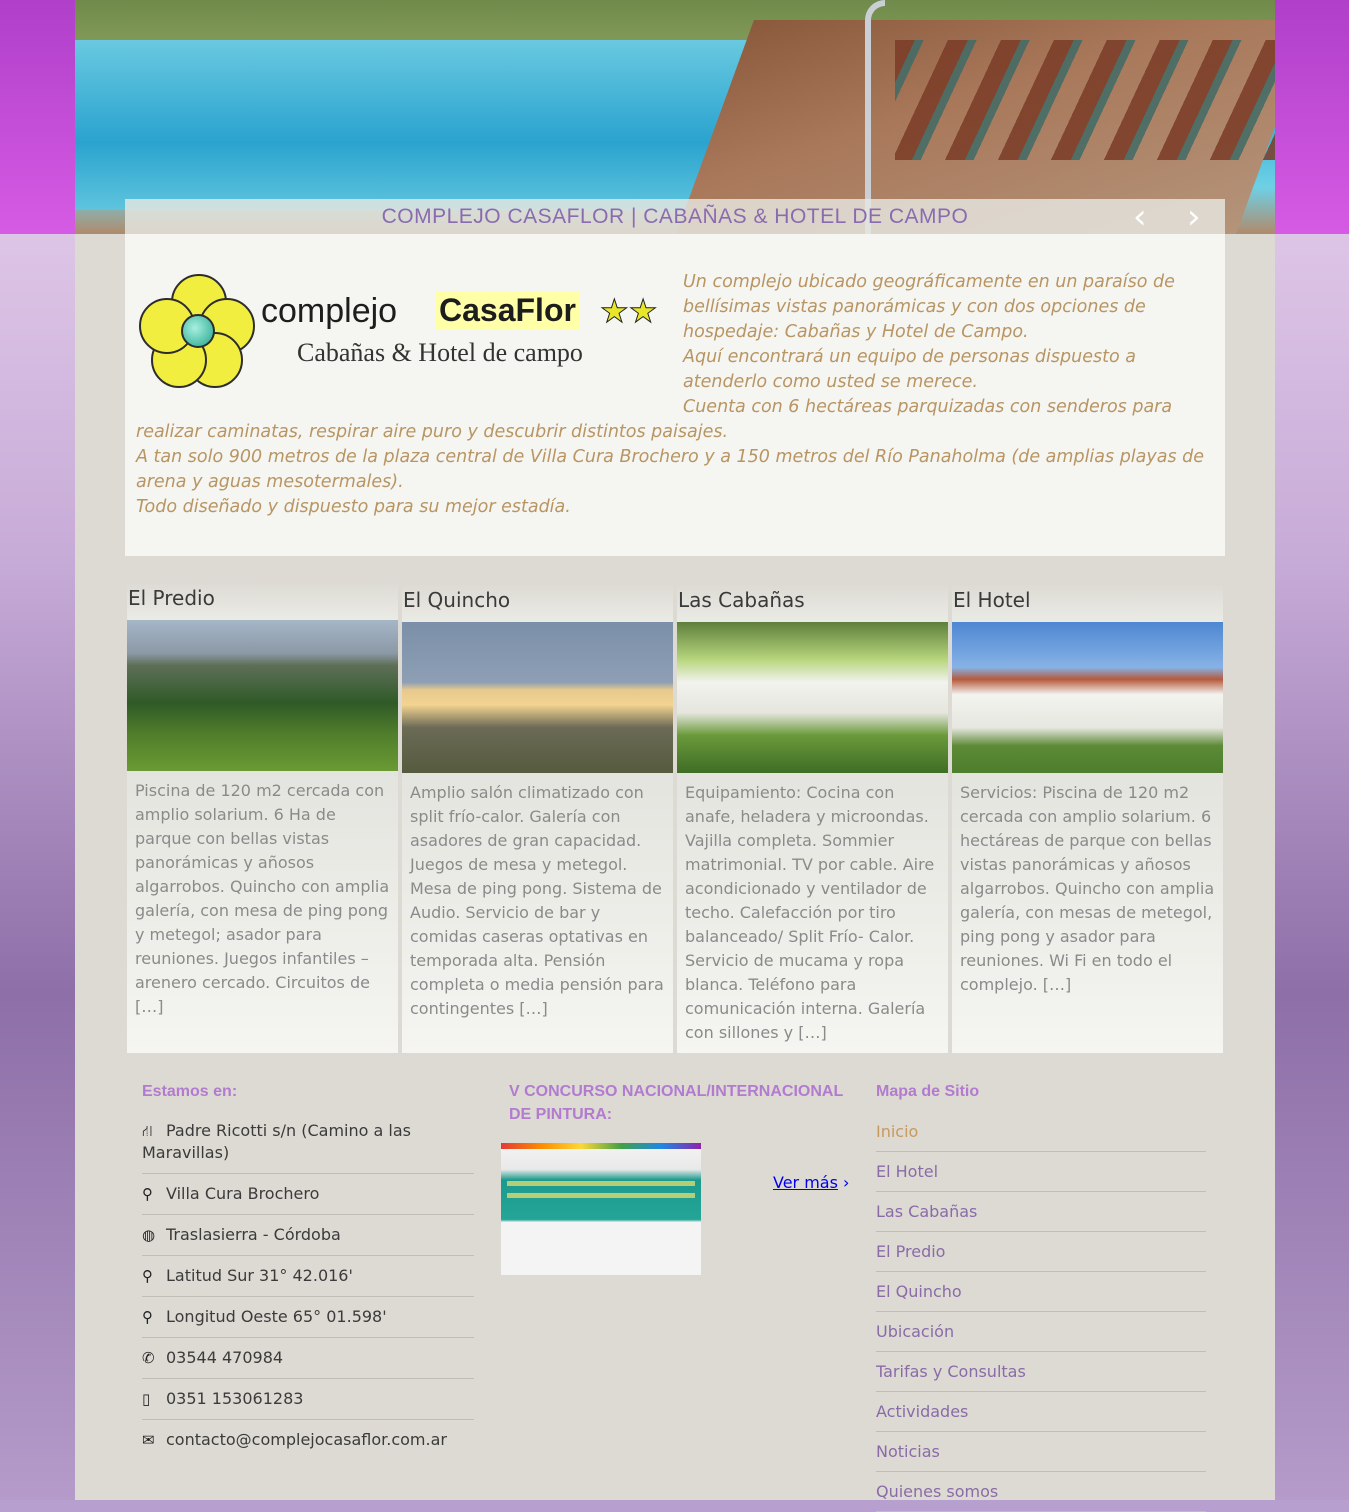 The width and height of the screenshot is (1349, 1512). I want to click on contact-phone: ✆ 03544 470984, so click(308, 1358).